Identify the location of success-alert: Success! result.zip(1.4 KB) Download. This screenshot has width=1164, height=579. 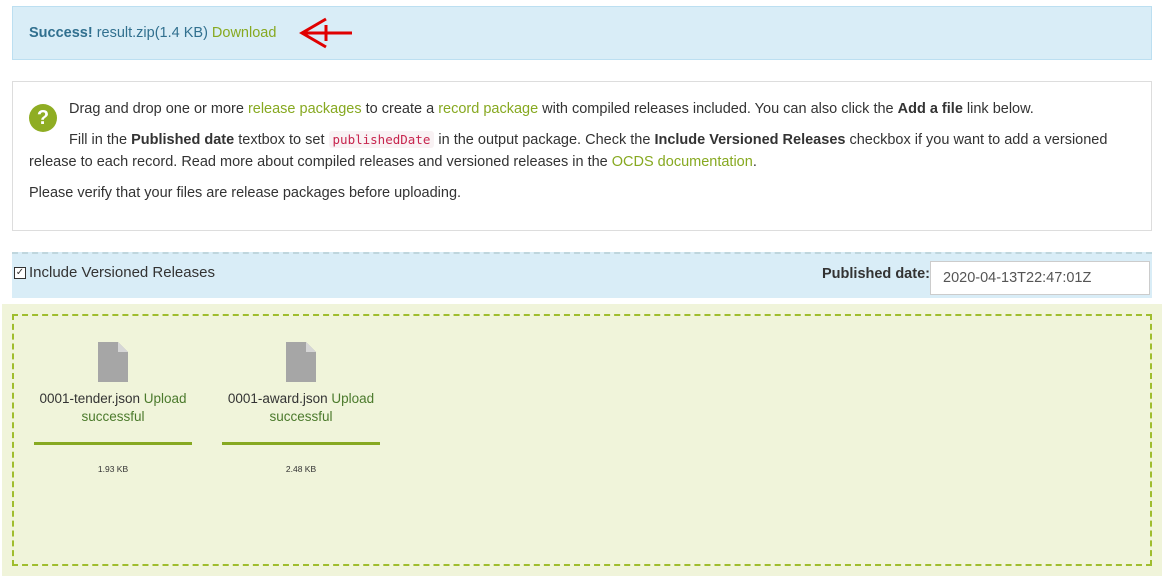
(582, 33).